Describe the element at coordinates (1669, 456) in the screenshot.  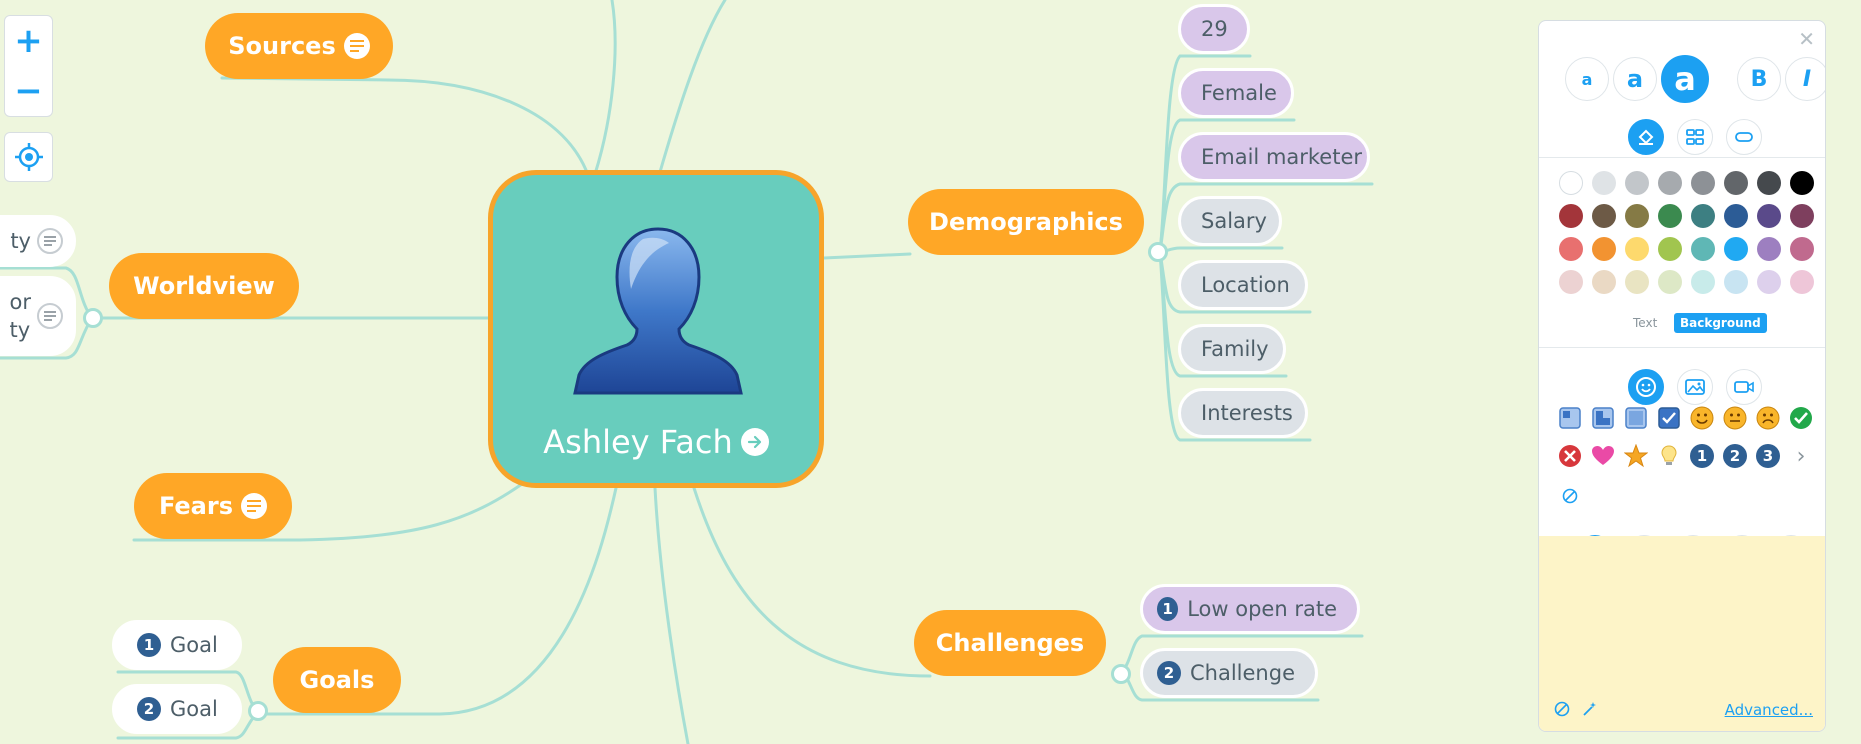
I see `lightbulb-icon` at that location.